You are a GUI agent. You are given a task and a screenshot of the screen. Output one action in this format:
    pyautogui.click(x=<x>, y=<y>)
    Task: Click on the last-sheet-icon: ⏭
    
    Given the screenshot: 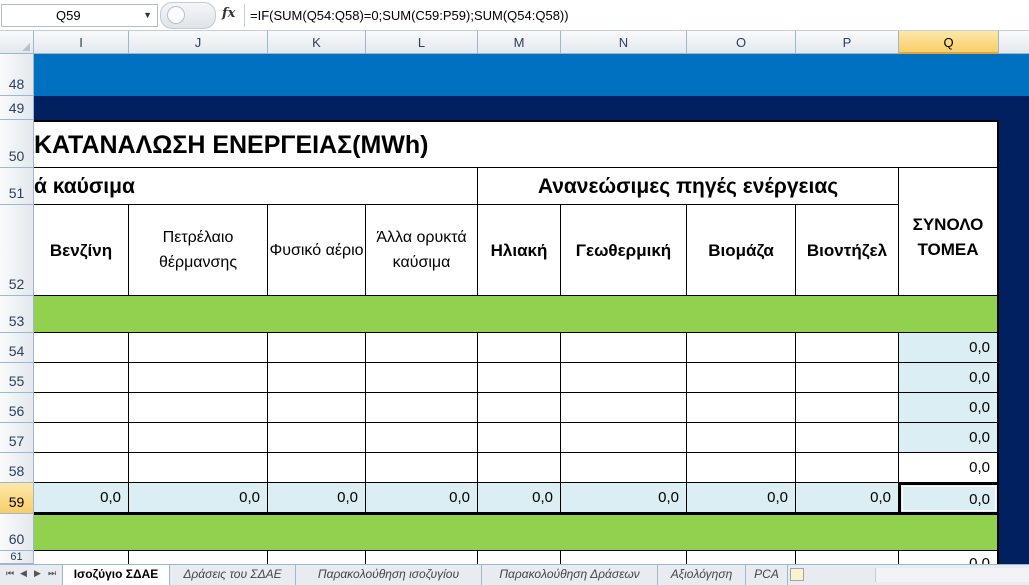 What is the action you would take?
    pyautogui.click(x=52, y=573)
    